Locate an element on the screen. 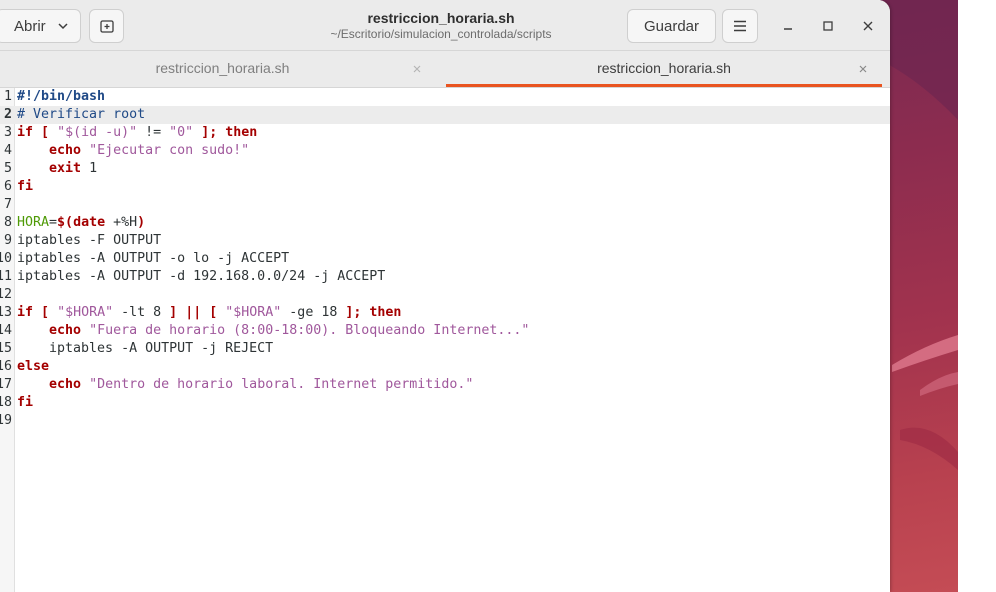  code-line: 7 is located at coordinates (445, 205).